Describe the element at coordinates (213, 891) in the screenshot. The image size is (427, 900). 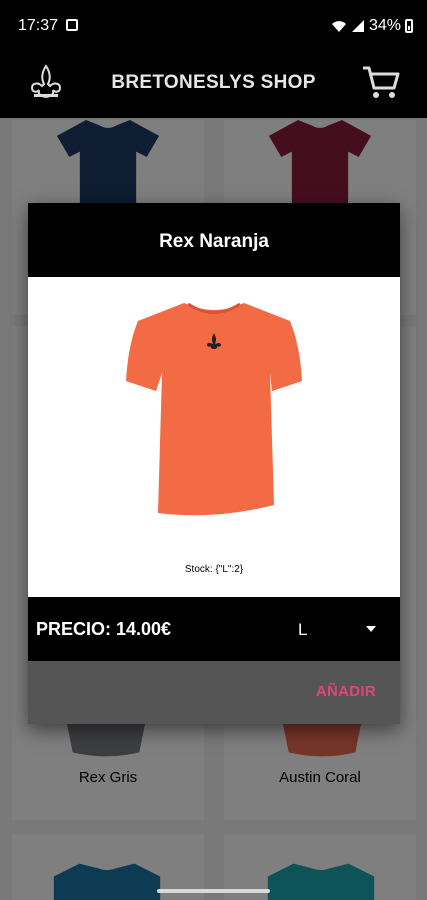
I see `gesture-nav-handle` at that location.